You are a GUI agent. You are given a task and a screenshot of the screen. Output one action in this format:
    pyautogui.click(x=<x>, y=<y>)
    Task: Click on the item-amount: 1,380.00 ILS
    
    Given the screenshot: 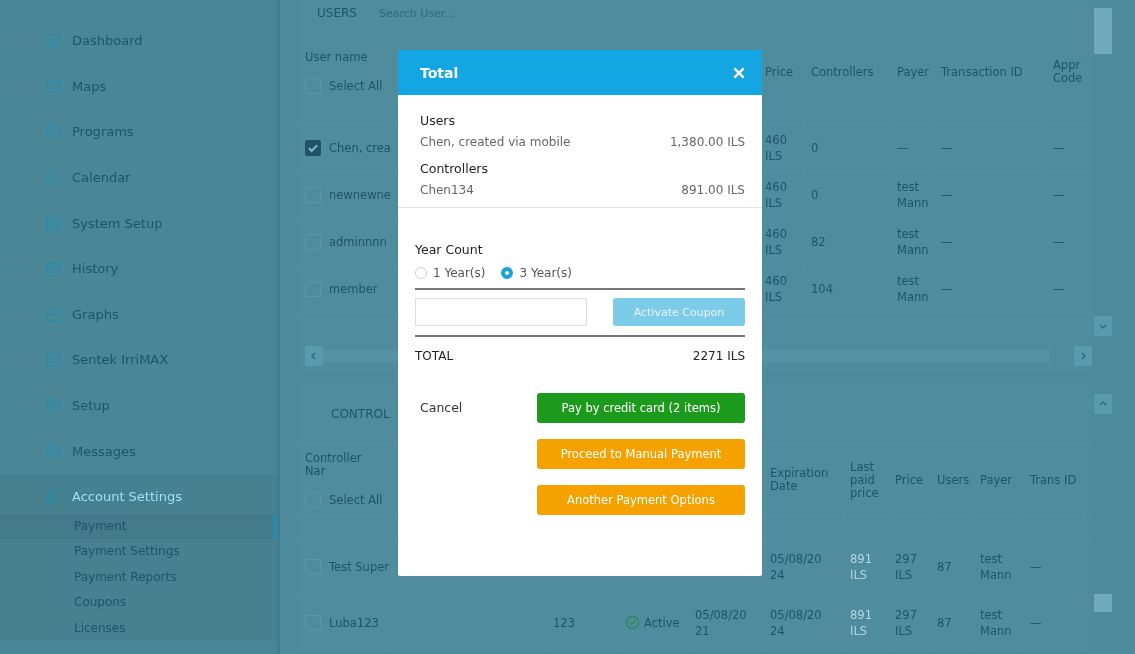 What is the action you would take?
    pyautogui.click(x=707, y=142)
    